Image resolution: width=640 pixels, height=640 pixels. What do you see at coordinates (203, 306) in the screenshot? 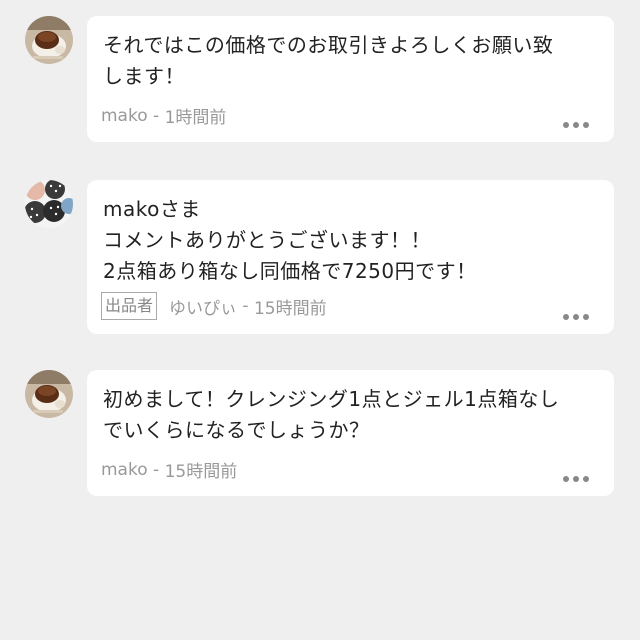
I see `author-name: ゆいぴぃ` at bounding box center [203, 306].